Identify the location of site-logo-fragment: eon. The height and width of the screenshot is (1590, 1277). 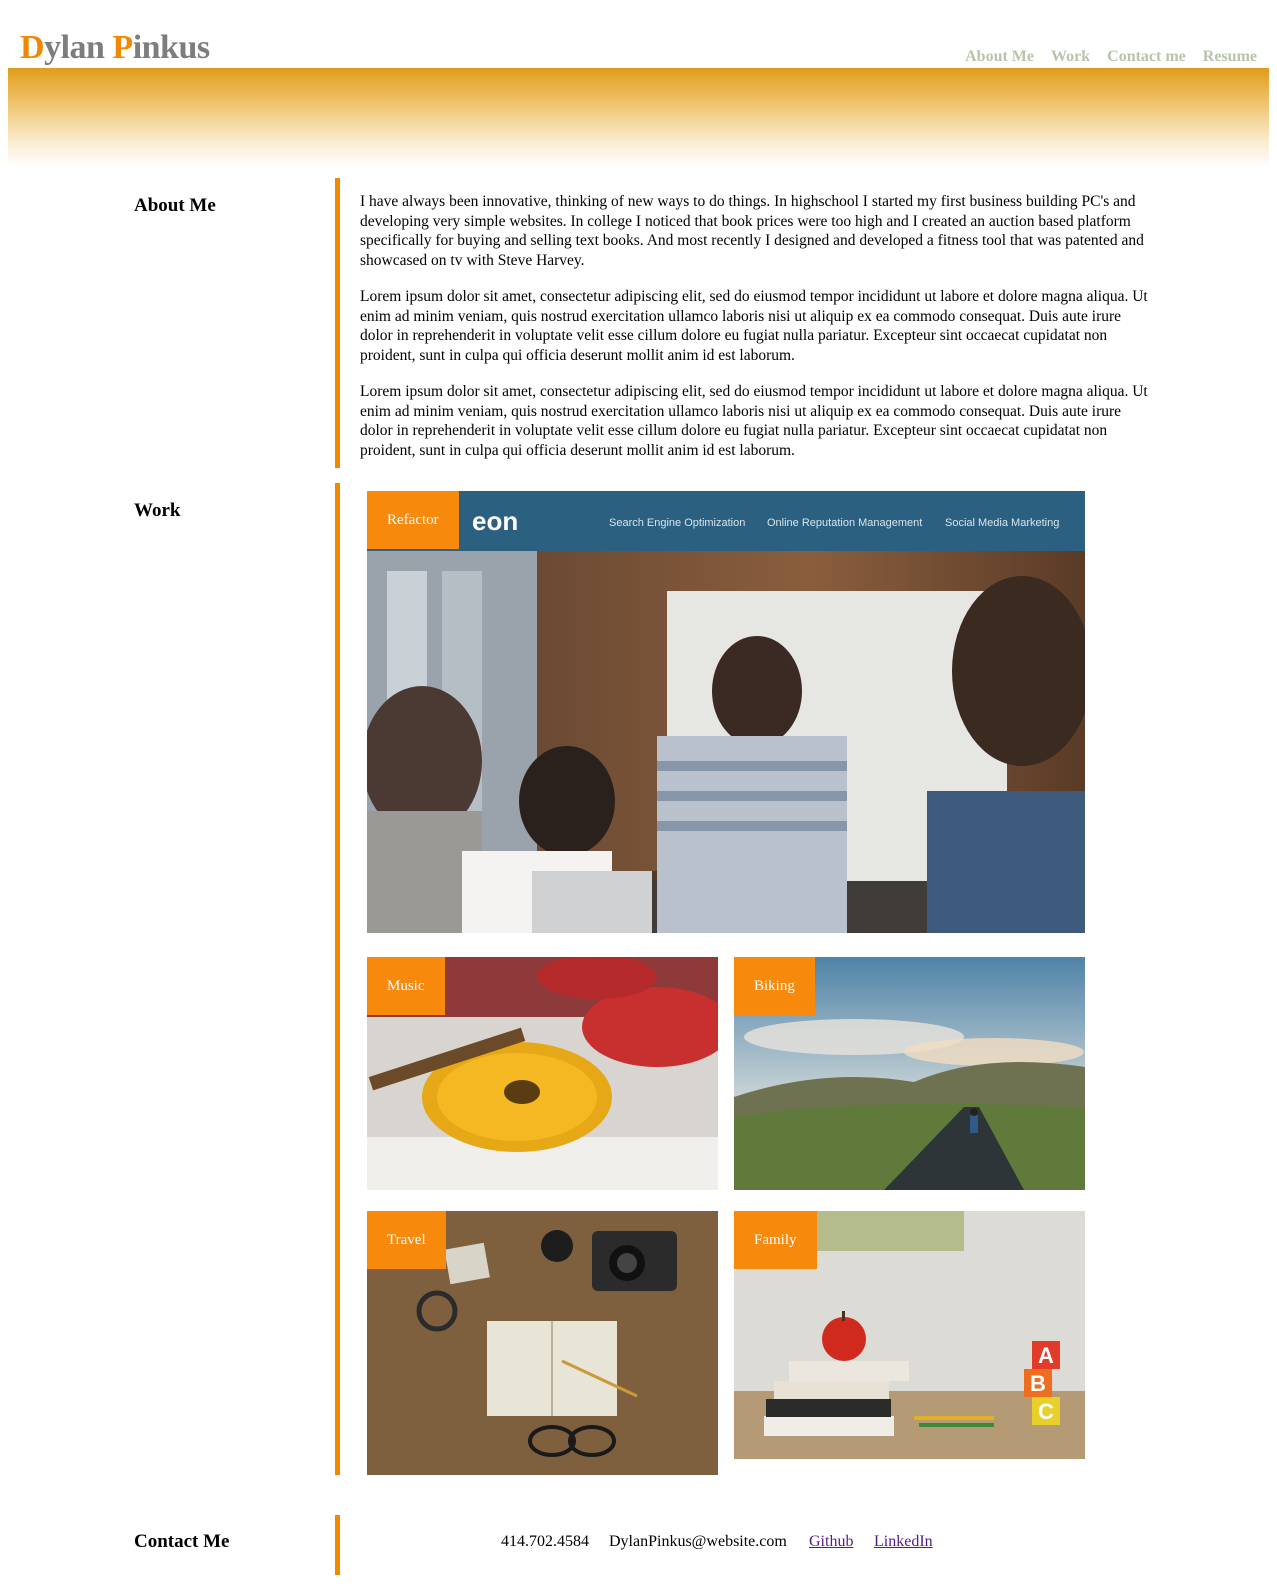
(495, 521).